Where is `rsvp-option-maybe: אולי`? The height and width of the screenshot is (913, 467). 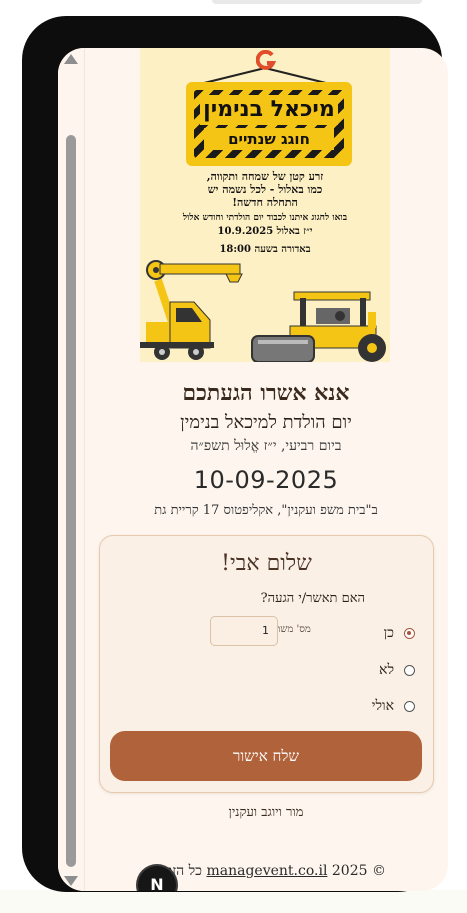
rsvp-option-maybe: אולי is located at coordinates (393, 706).